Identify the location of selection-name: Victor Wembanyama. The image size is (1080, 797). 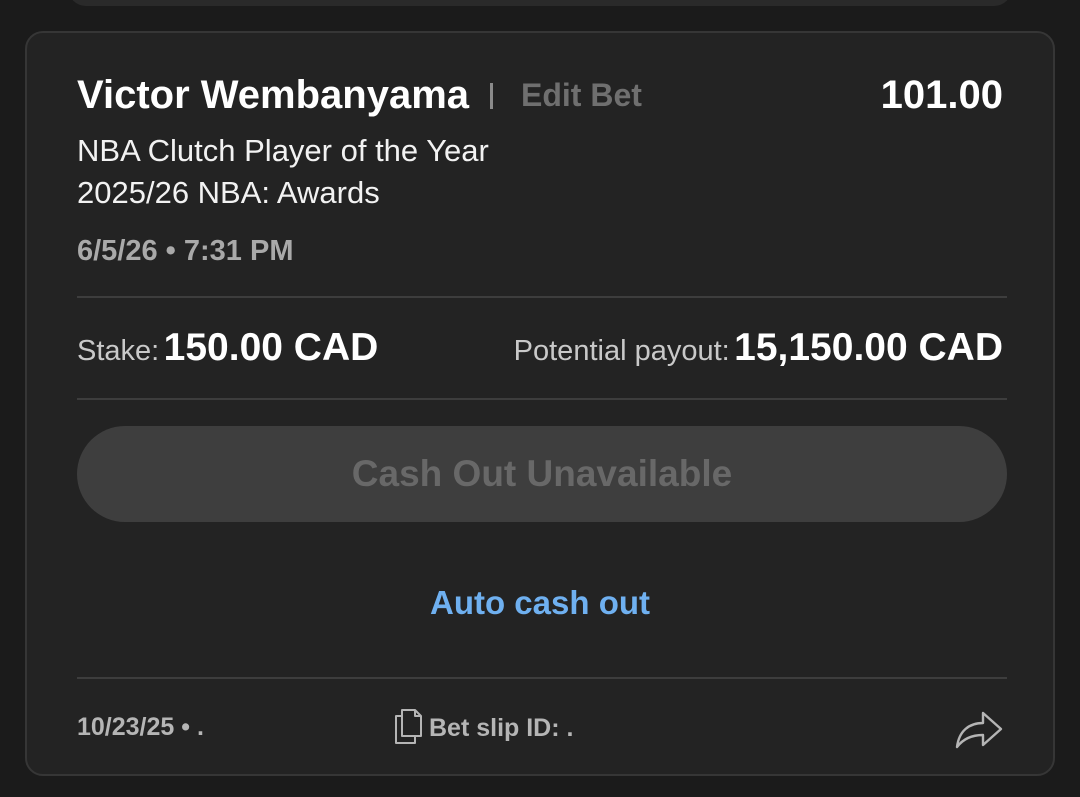
(273, 95).